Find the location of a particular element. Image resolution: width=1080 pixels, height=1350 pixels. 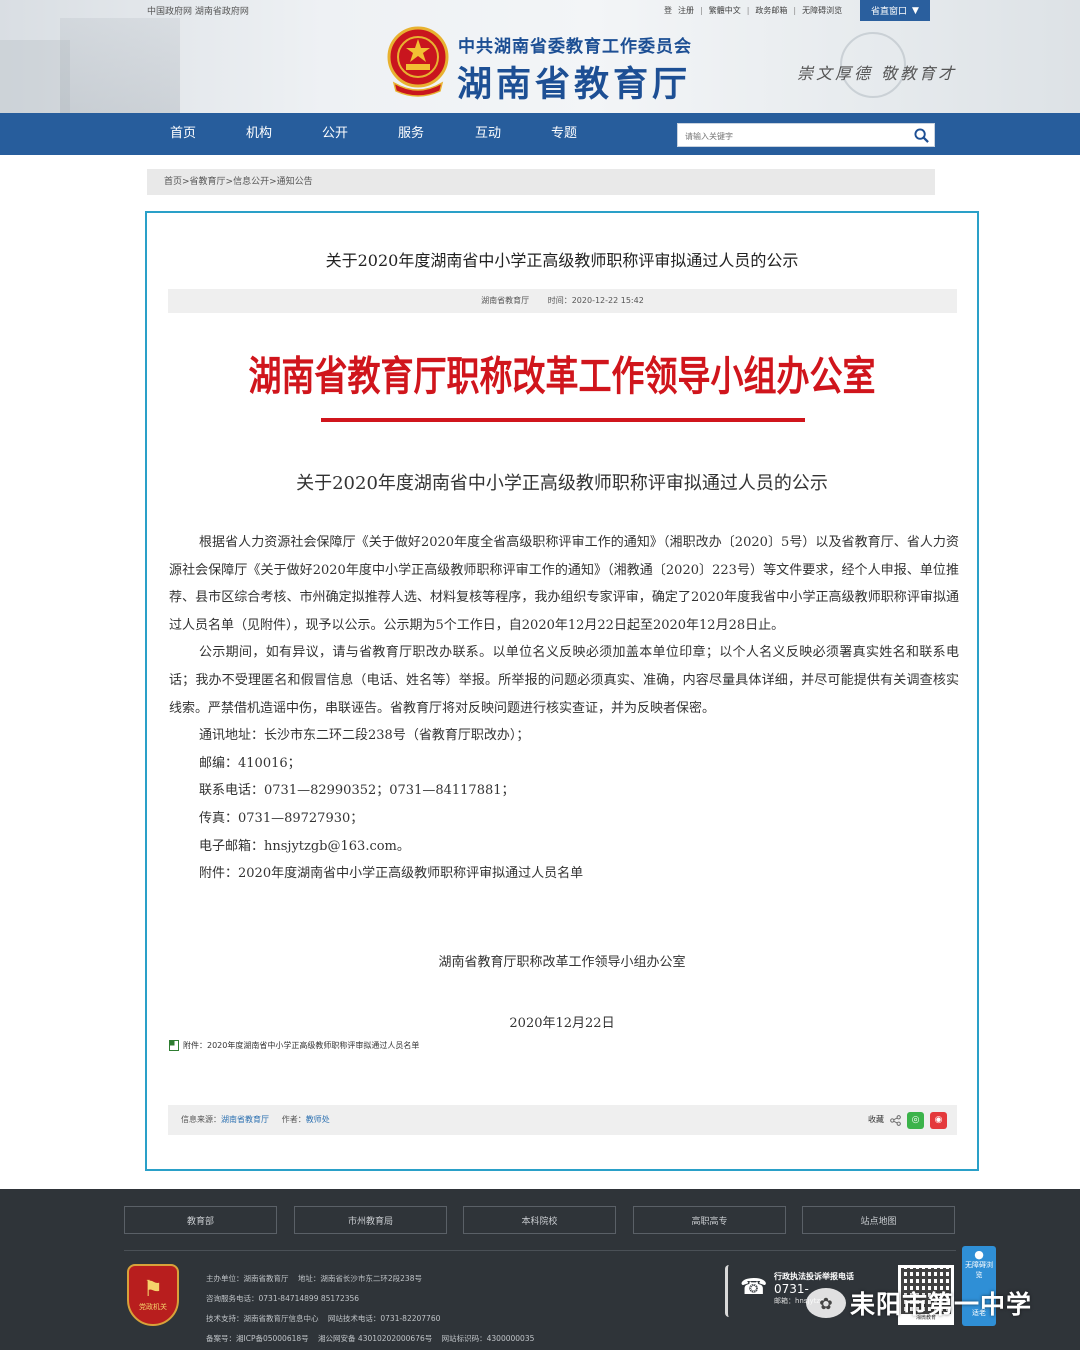

time-label: 时间： is located at coordinates (559, 300).